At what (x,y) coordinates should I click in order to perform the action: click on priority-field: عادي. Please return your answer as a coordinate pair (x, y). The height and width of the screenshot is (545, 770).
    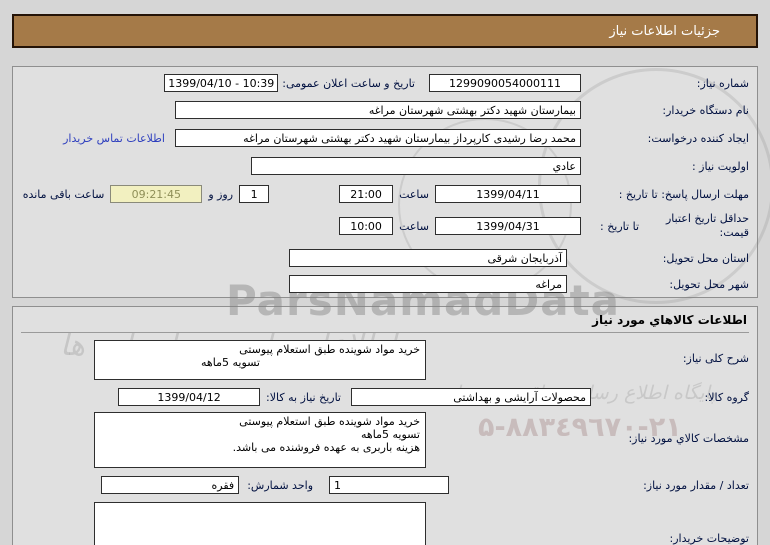
    Looking at the image, I should click on (416, 166).